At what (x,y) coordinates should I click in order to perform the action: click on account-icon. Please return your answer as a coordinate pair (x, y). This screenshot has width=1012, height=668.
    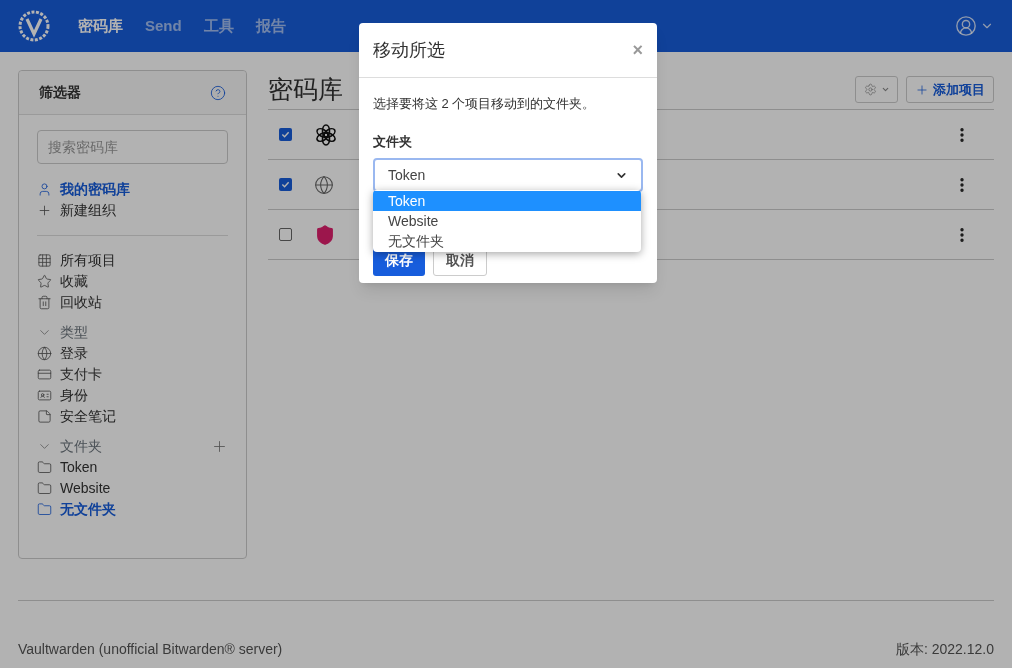
    Looking at the image, I should click on (966, 26).